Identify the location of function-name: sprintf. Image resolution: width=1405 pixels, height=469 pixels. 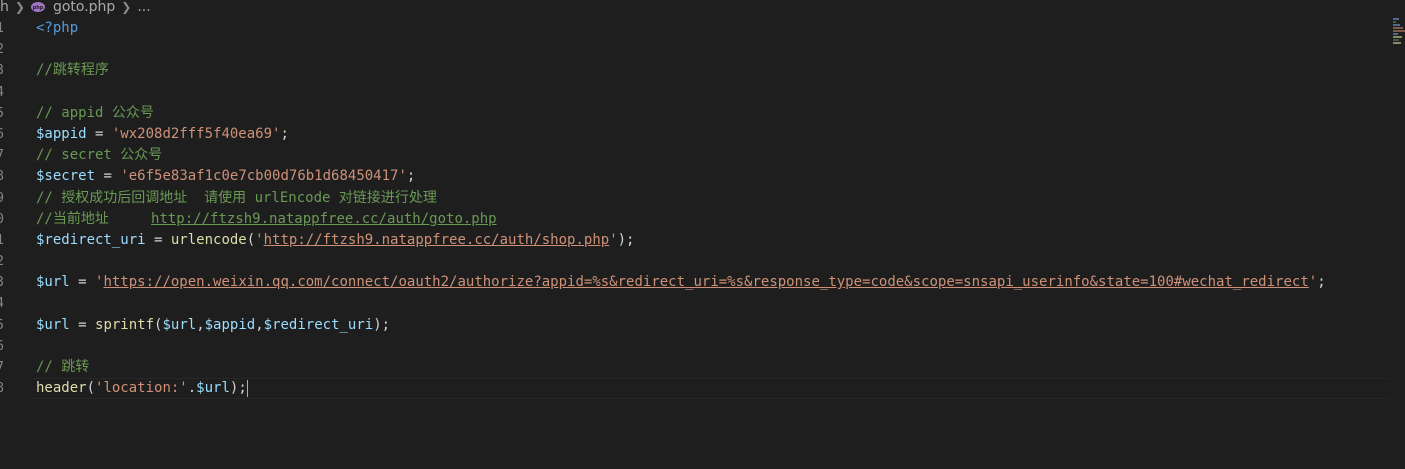
(125, 324).